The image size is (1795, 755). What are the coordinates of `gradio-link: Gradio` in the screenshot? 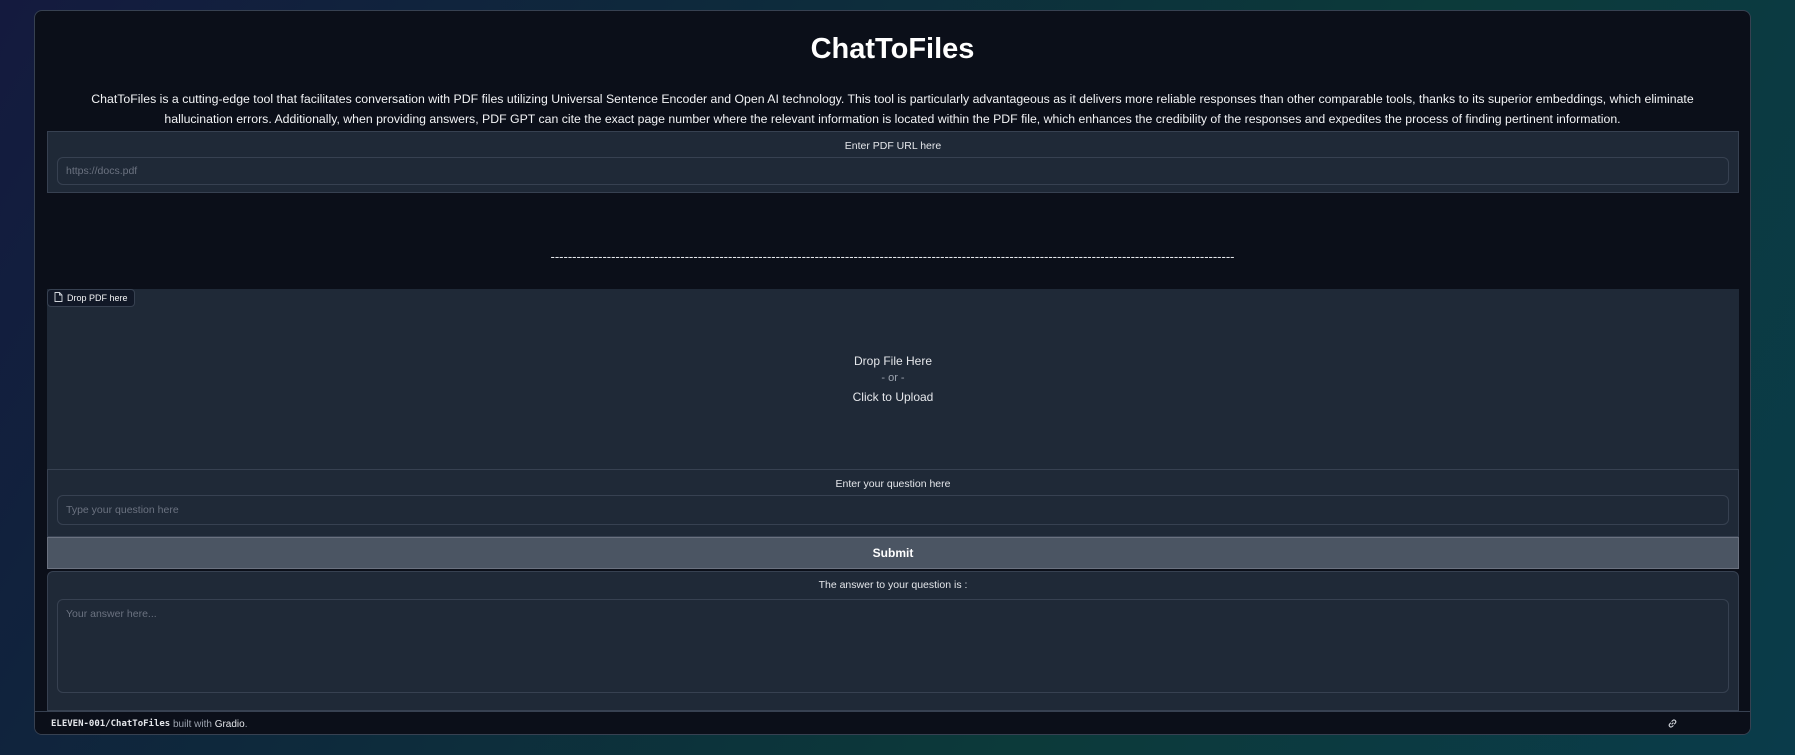 It's located at (230, 724).